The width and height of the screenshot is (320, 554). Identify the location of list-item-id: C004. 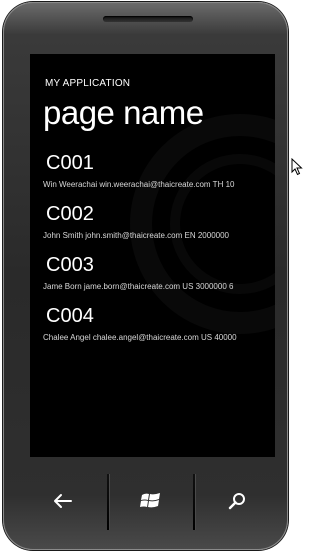
(70, 316).